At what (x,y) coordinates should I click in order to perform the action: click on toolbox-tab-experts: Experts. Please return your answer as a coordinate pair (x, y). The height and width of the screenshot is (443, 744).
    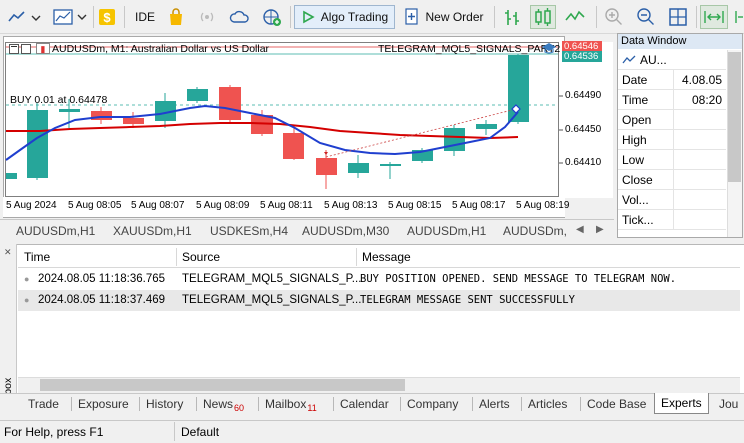
    Looking at the image, I should click on (681, 403).